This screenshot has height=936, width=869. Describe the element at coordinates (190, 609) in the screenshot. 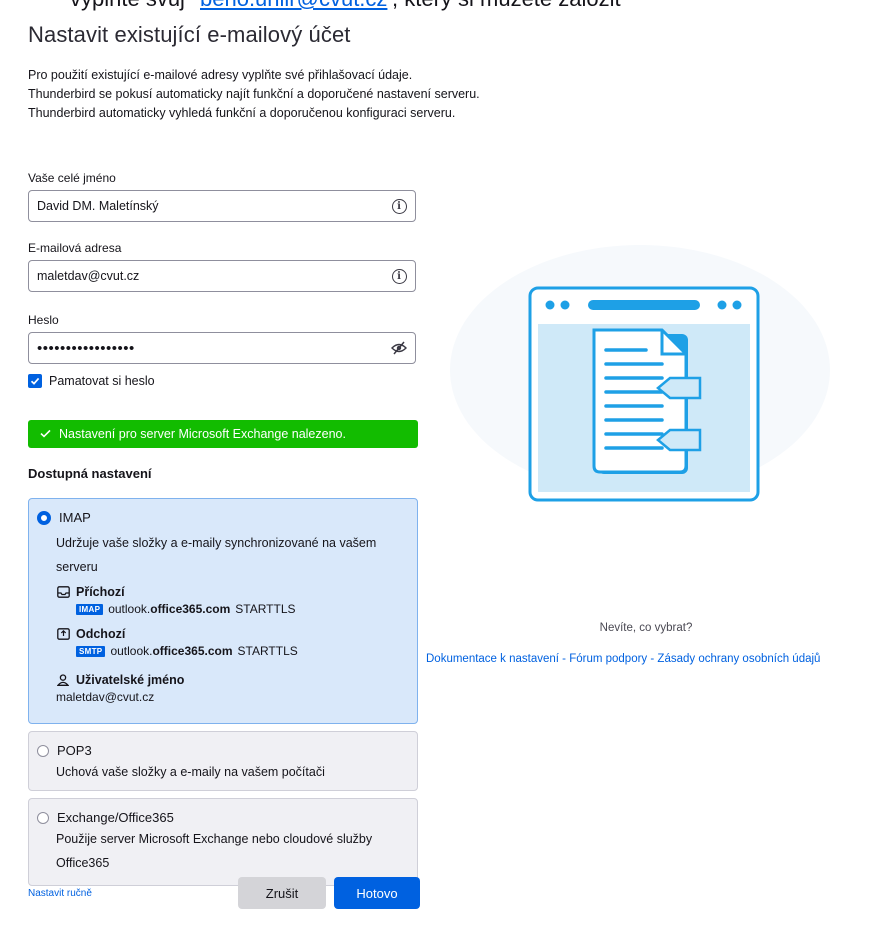

I see `incoming-host-domain: office365.com` at that location.